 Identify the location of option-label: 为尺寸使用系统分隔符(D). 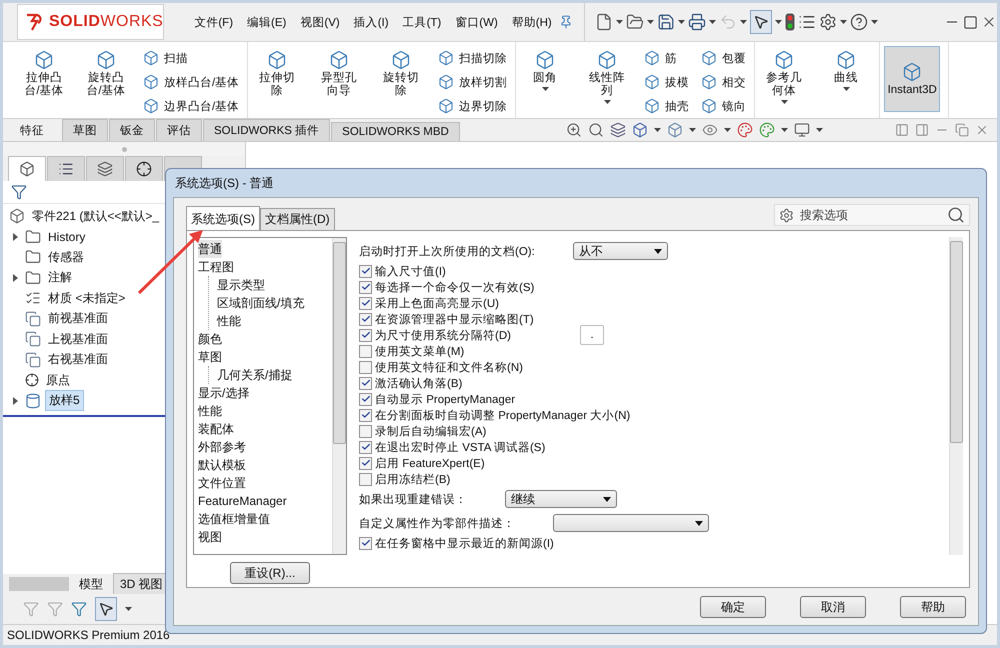
(443, 335).